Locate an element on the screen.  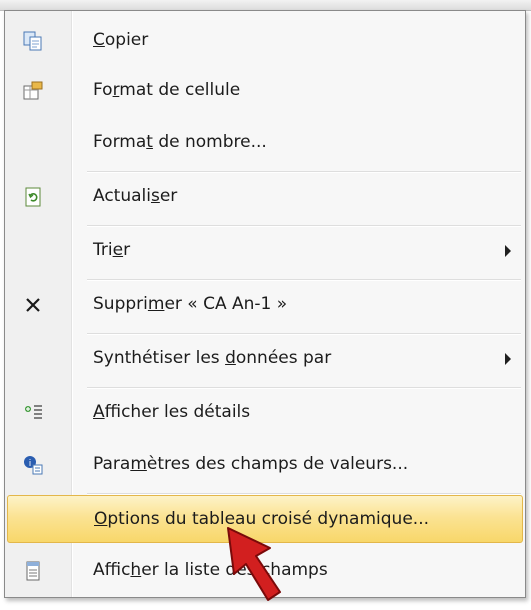
menu-item-supprimer: Supprimer « CA An-1 » is located at coordinates (265, 305).